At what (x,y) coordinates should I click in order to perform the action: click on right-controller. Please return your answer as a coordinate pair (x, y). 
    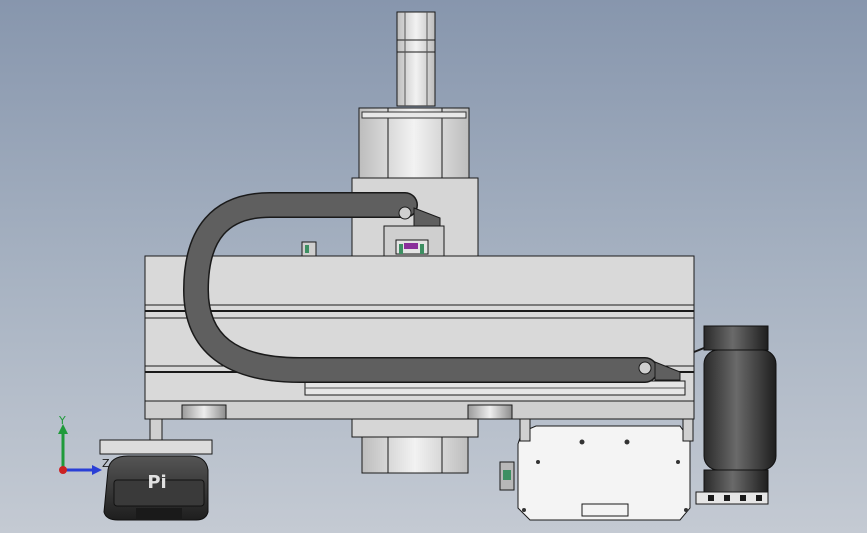
    Looking at the image, I should click on (596, 469).